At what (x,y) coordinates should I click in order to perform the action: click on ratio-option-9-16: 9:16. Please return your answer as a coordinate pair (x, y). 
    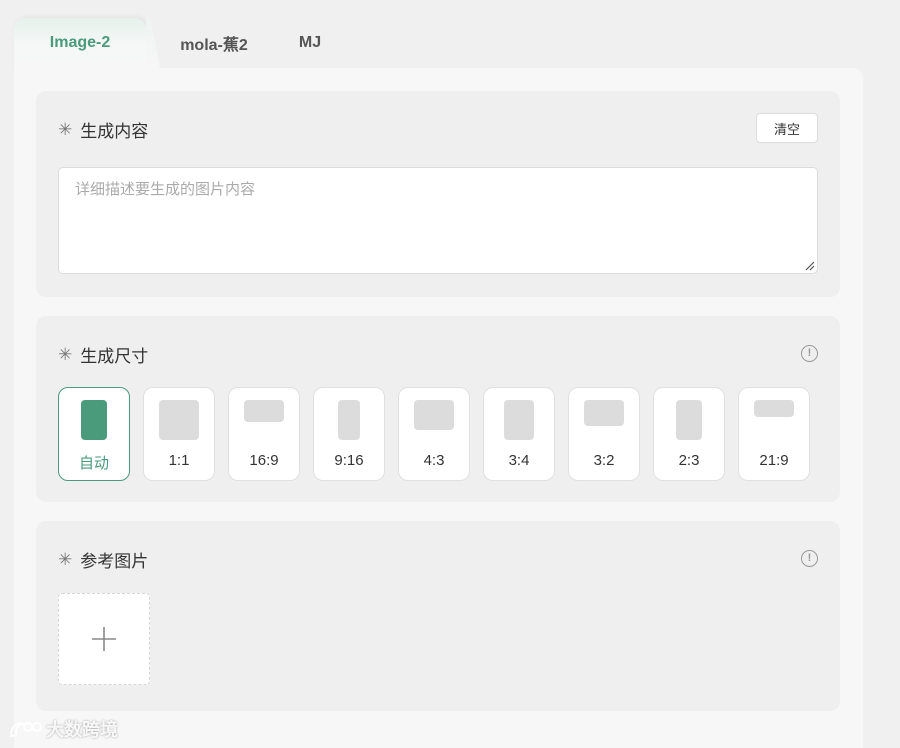
    Looking at the image, I should click on (349, 434).